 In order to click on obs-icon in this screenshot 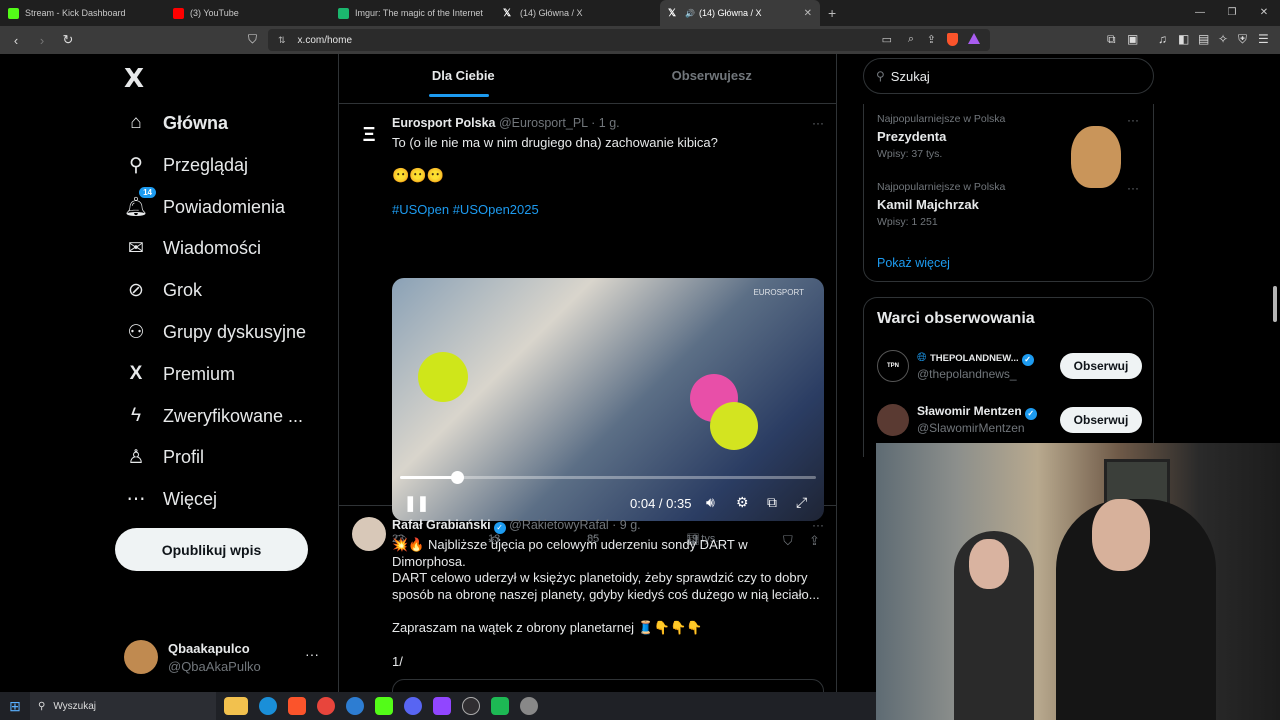, I will do `click(471, 706)`.